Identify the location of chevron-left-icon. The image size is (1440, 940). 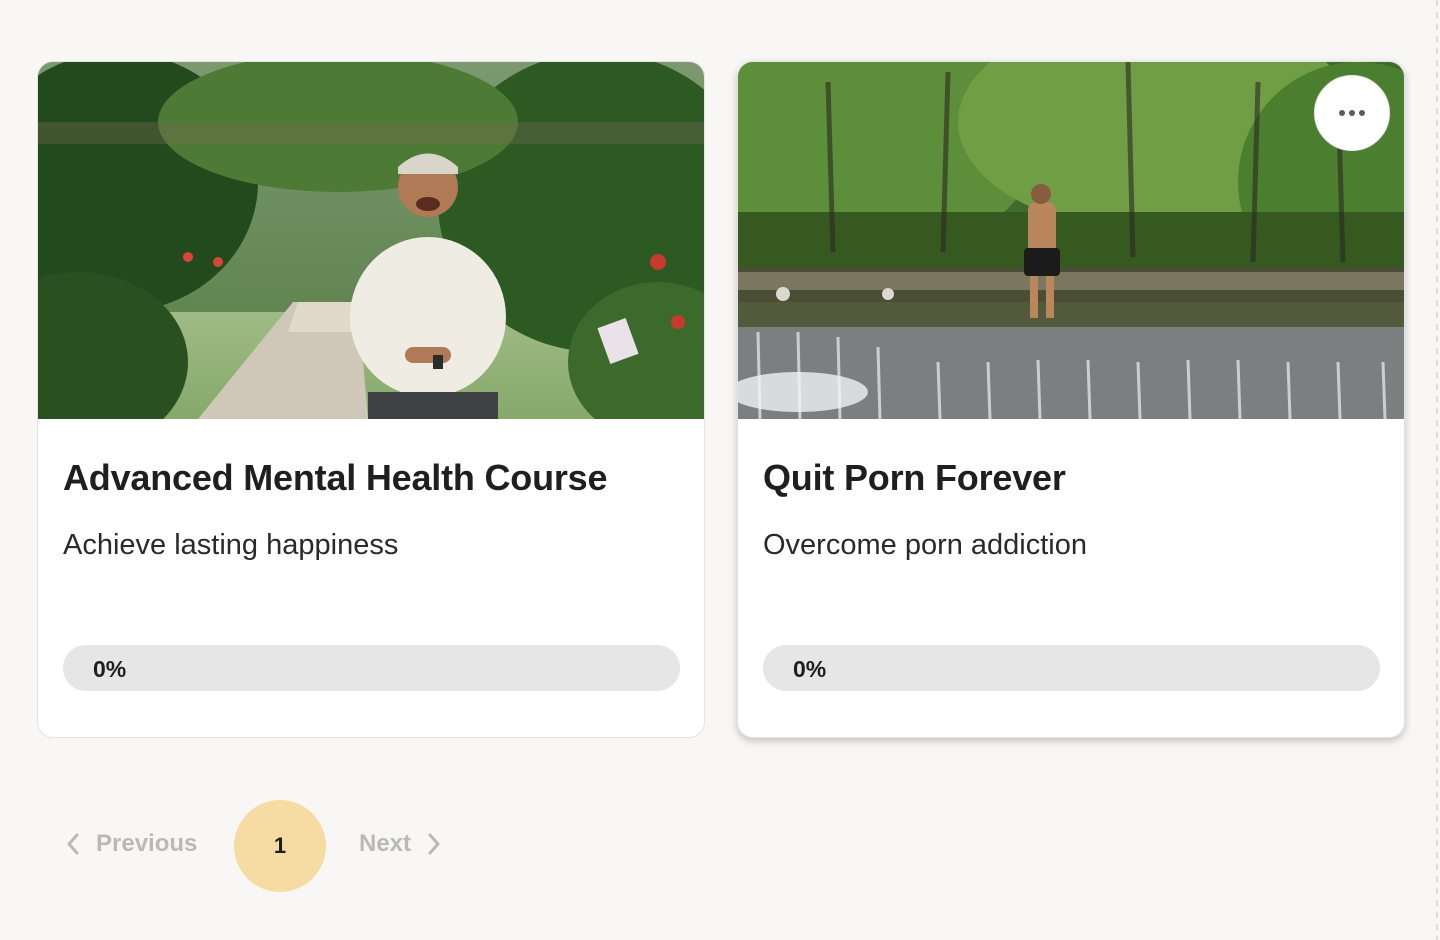
(73, 844).